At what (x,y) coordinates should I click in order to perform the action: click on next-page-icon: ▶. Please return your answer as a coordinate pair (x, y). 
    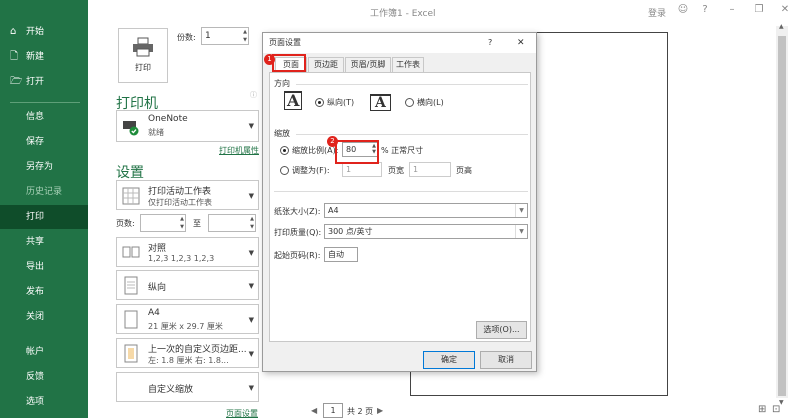
    Looking at the image, I should click on (380, 410).